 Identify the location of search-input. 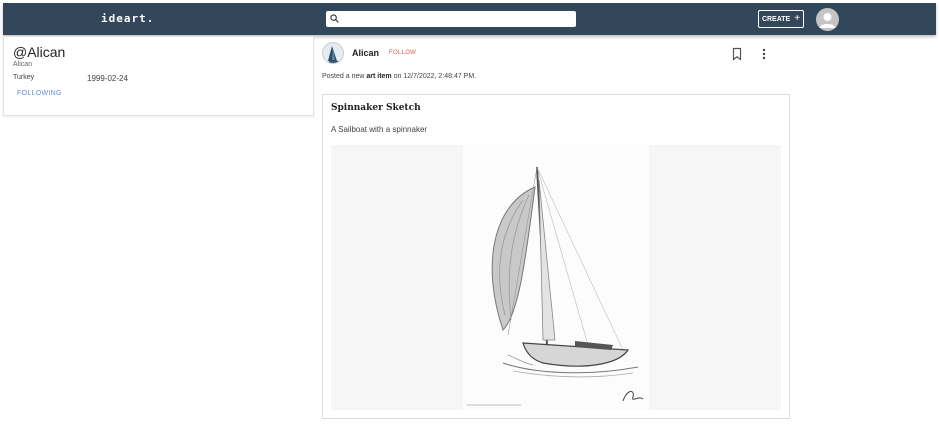
(454, 19).